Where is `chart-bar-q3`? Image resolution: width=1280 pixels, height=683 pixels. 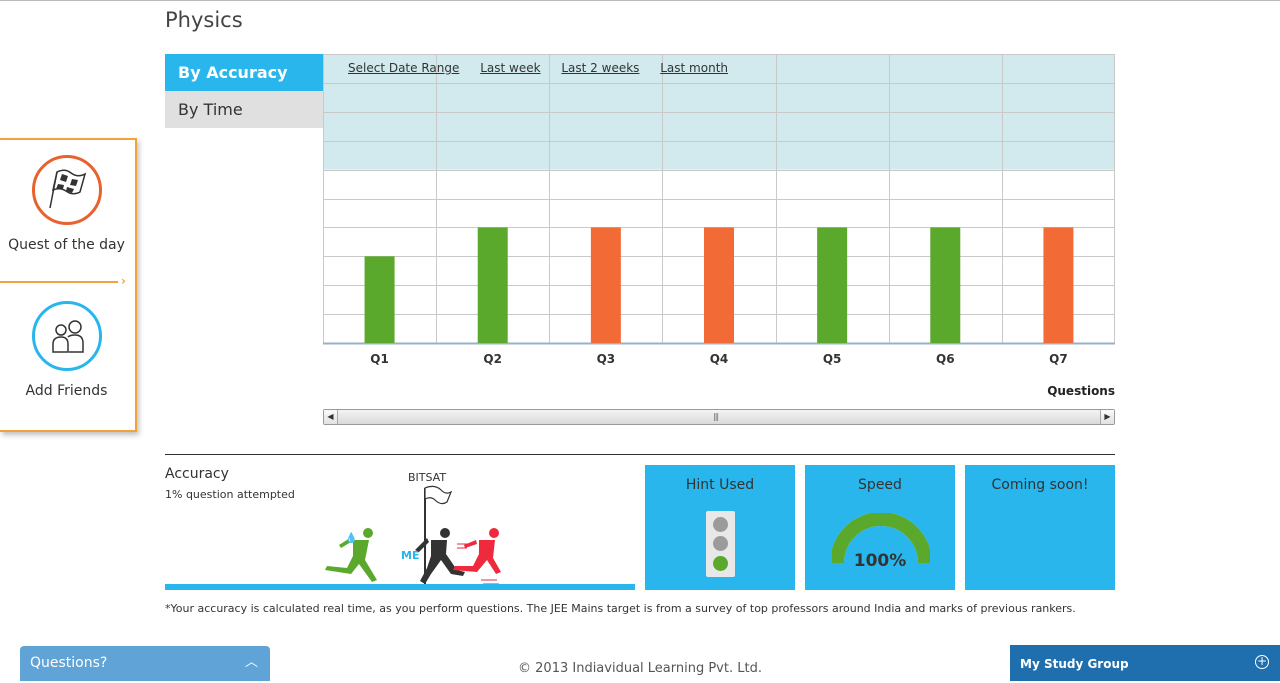
chart-bar-q3 is located at coordinates (605, 285).